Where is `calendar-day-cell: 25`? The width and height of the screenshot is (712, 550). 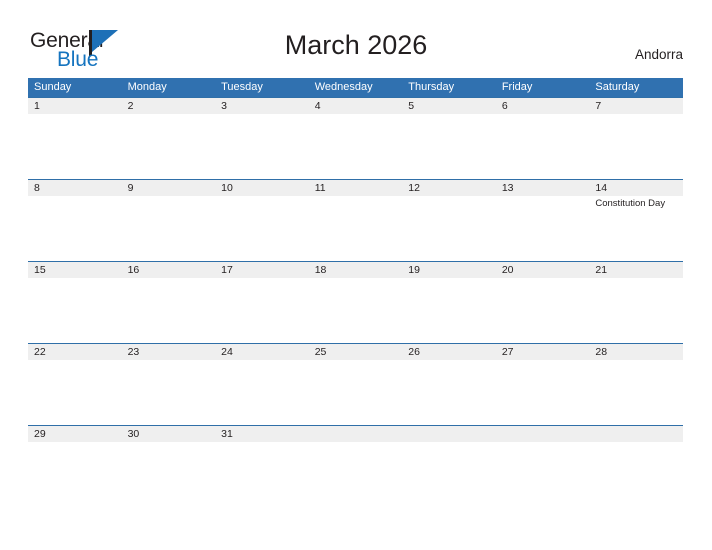
calendar-day-cell: 25 is located at coordinates (356, 384).